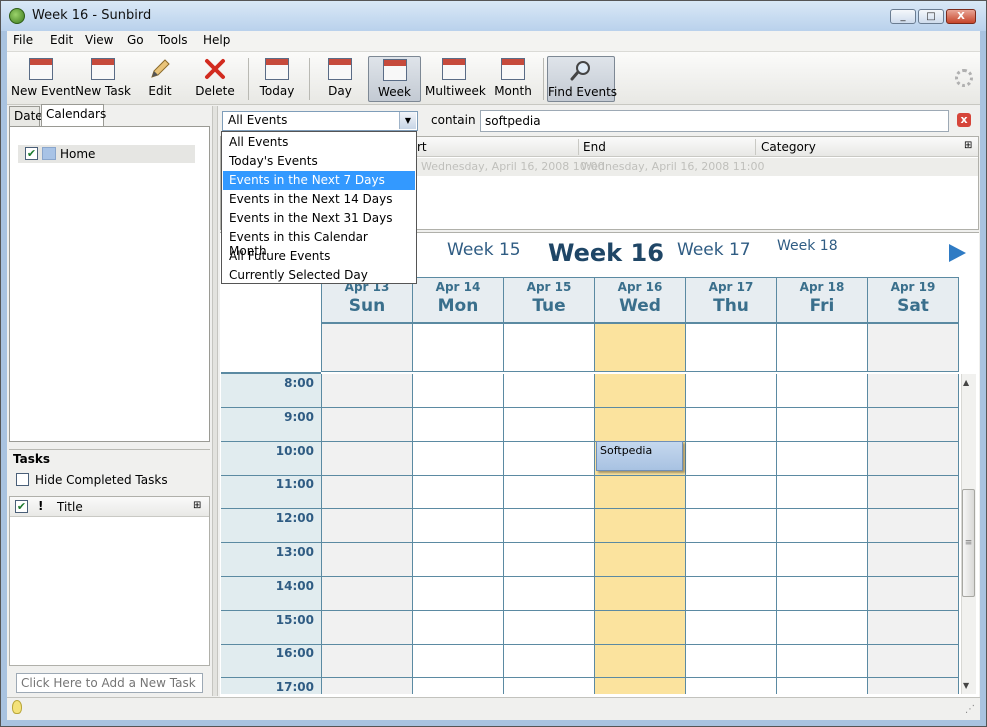 Image resolution: width=987 pixels, height=727 pixels. What do you see at coordinates (822, 534) in the screenshot?
I see `day-column-fri` at bounding box center [822, 534].